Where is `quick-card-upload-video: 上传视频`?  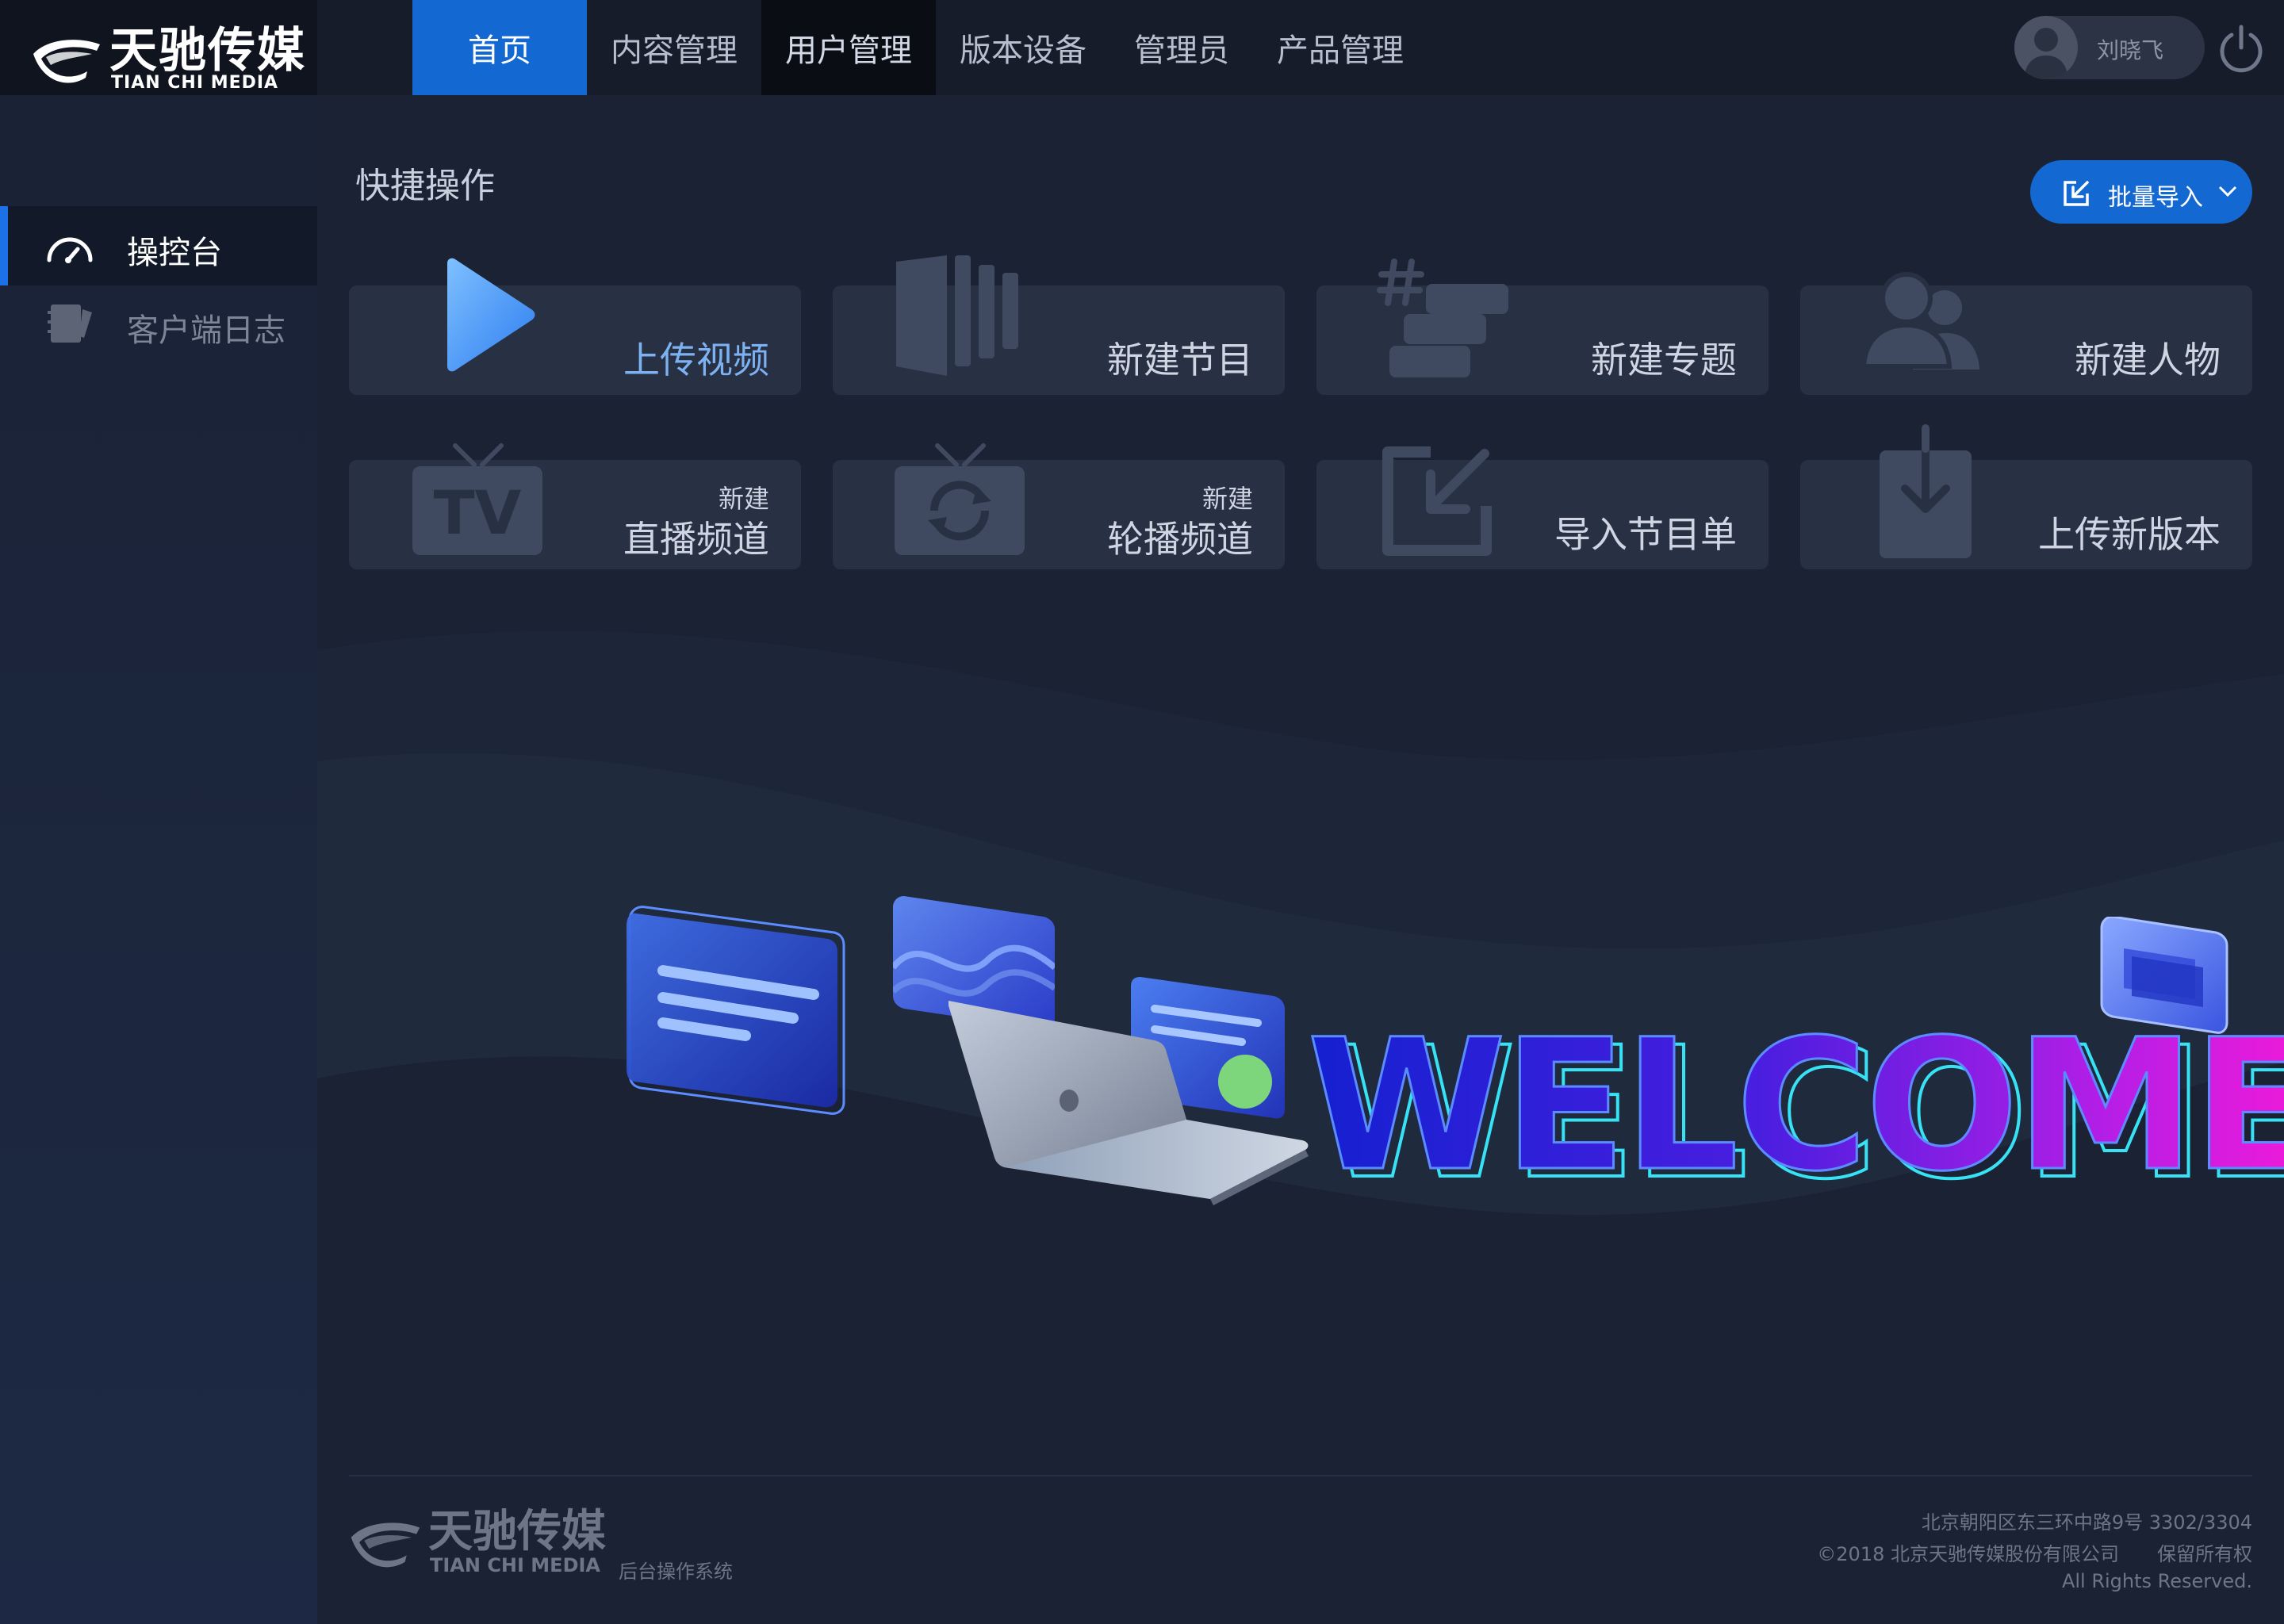
quick-card-upload-video: 上传视频 is located at coordinates (575, 326).